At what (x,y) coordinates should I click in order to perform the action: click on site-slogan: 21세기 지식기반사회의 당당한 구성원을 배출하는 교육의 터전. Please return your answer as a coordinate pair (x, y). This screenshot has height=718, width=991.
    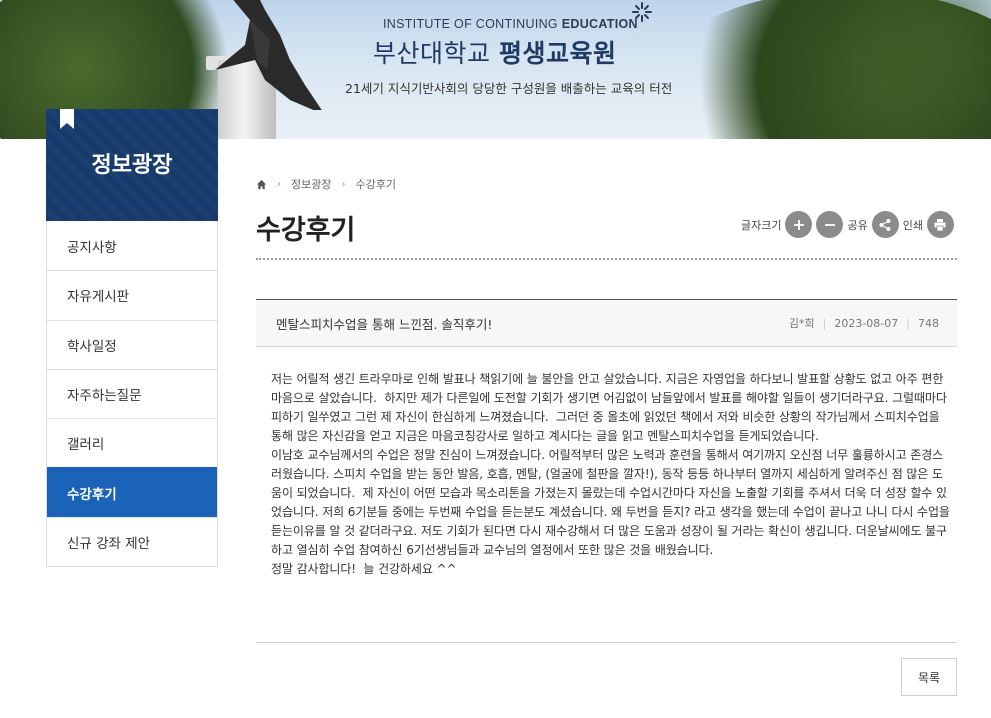
    Looking at the image, I should click on (509, 88).